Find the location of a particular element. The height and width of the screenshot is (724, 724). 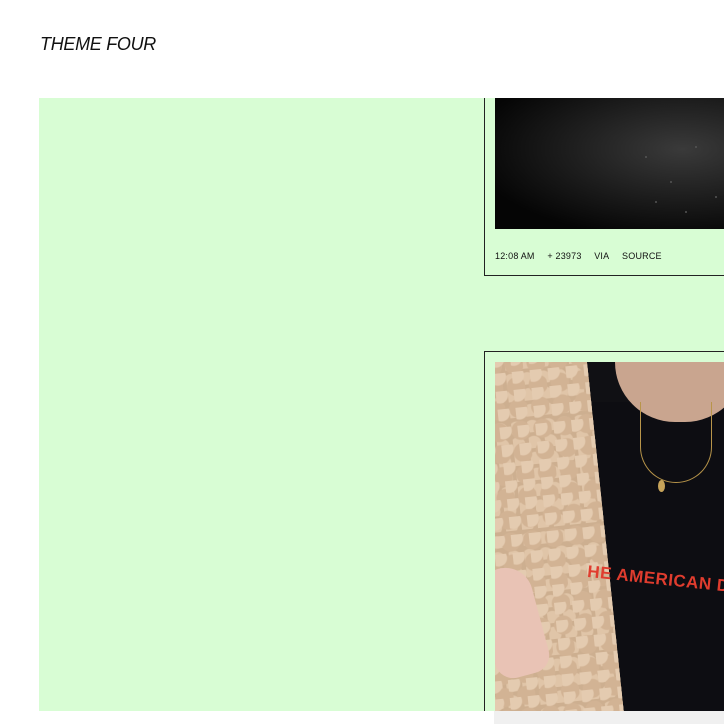

post-time-link: 12:08 AM is located at coordinates (515, 256).